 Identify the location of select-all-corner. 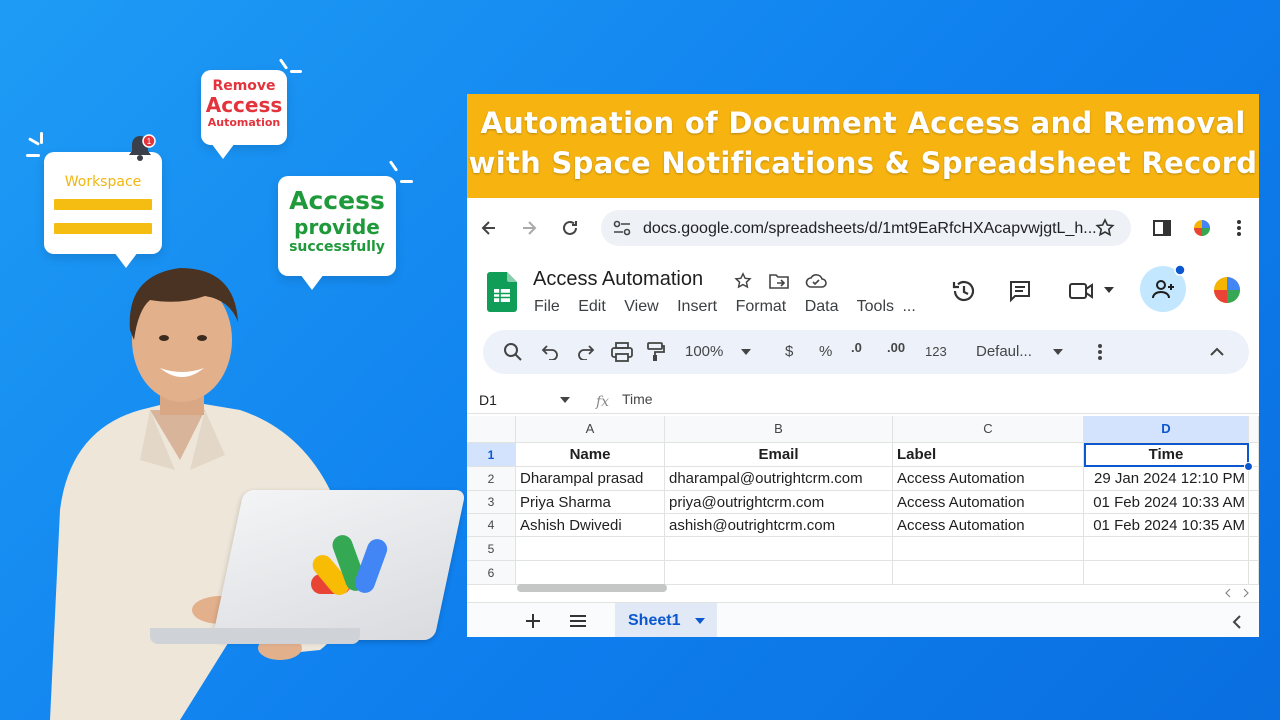
(491, 429).